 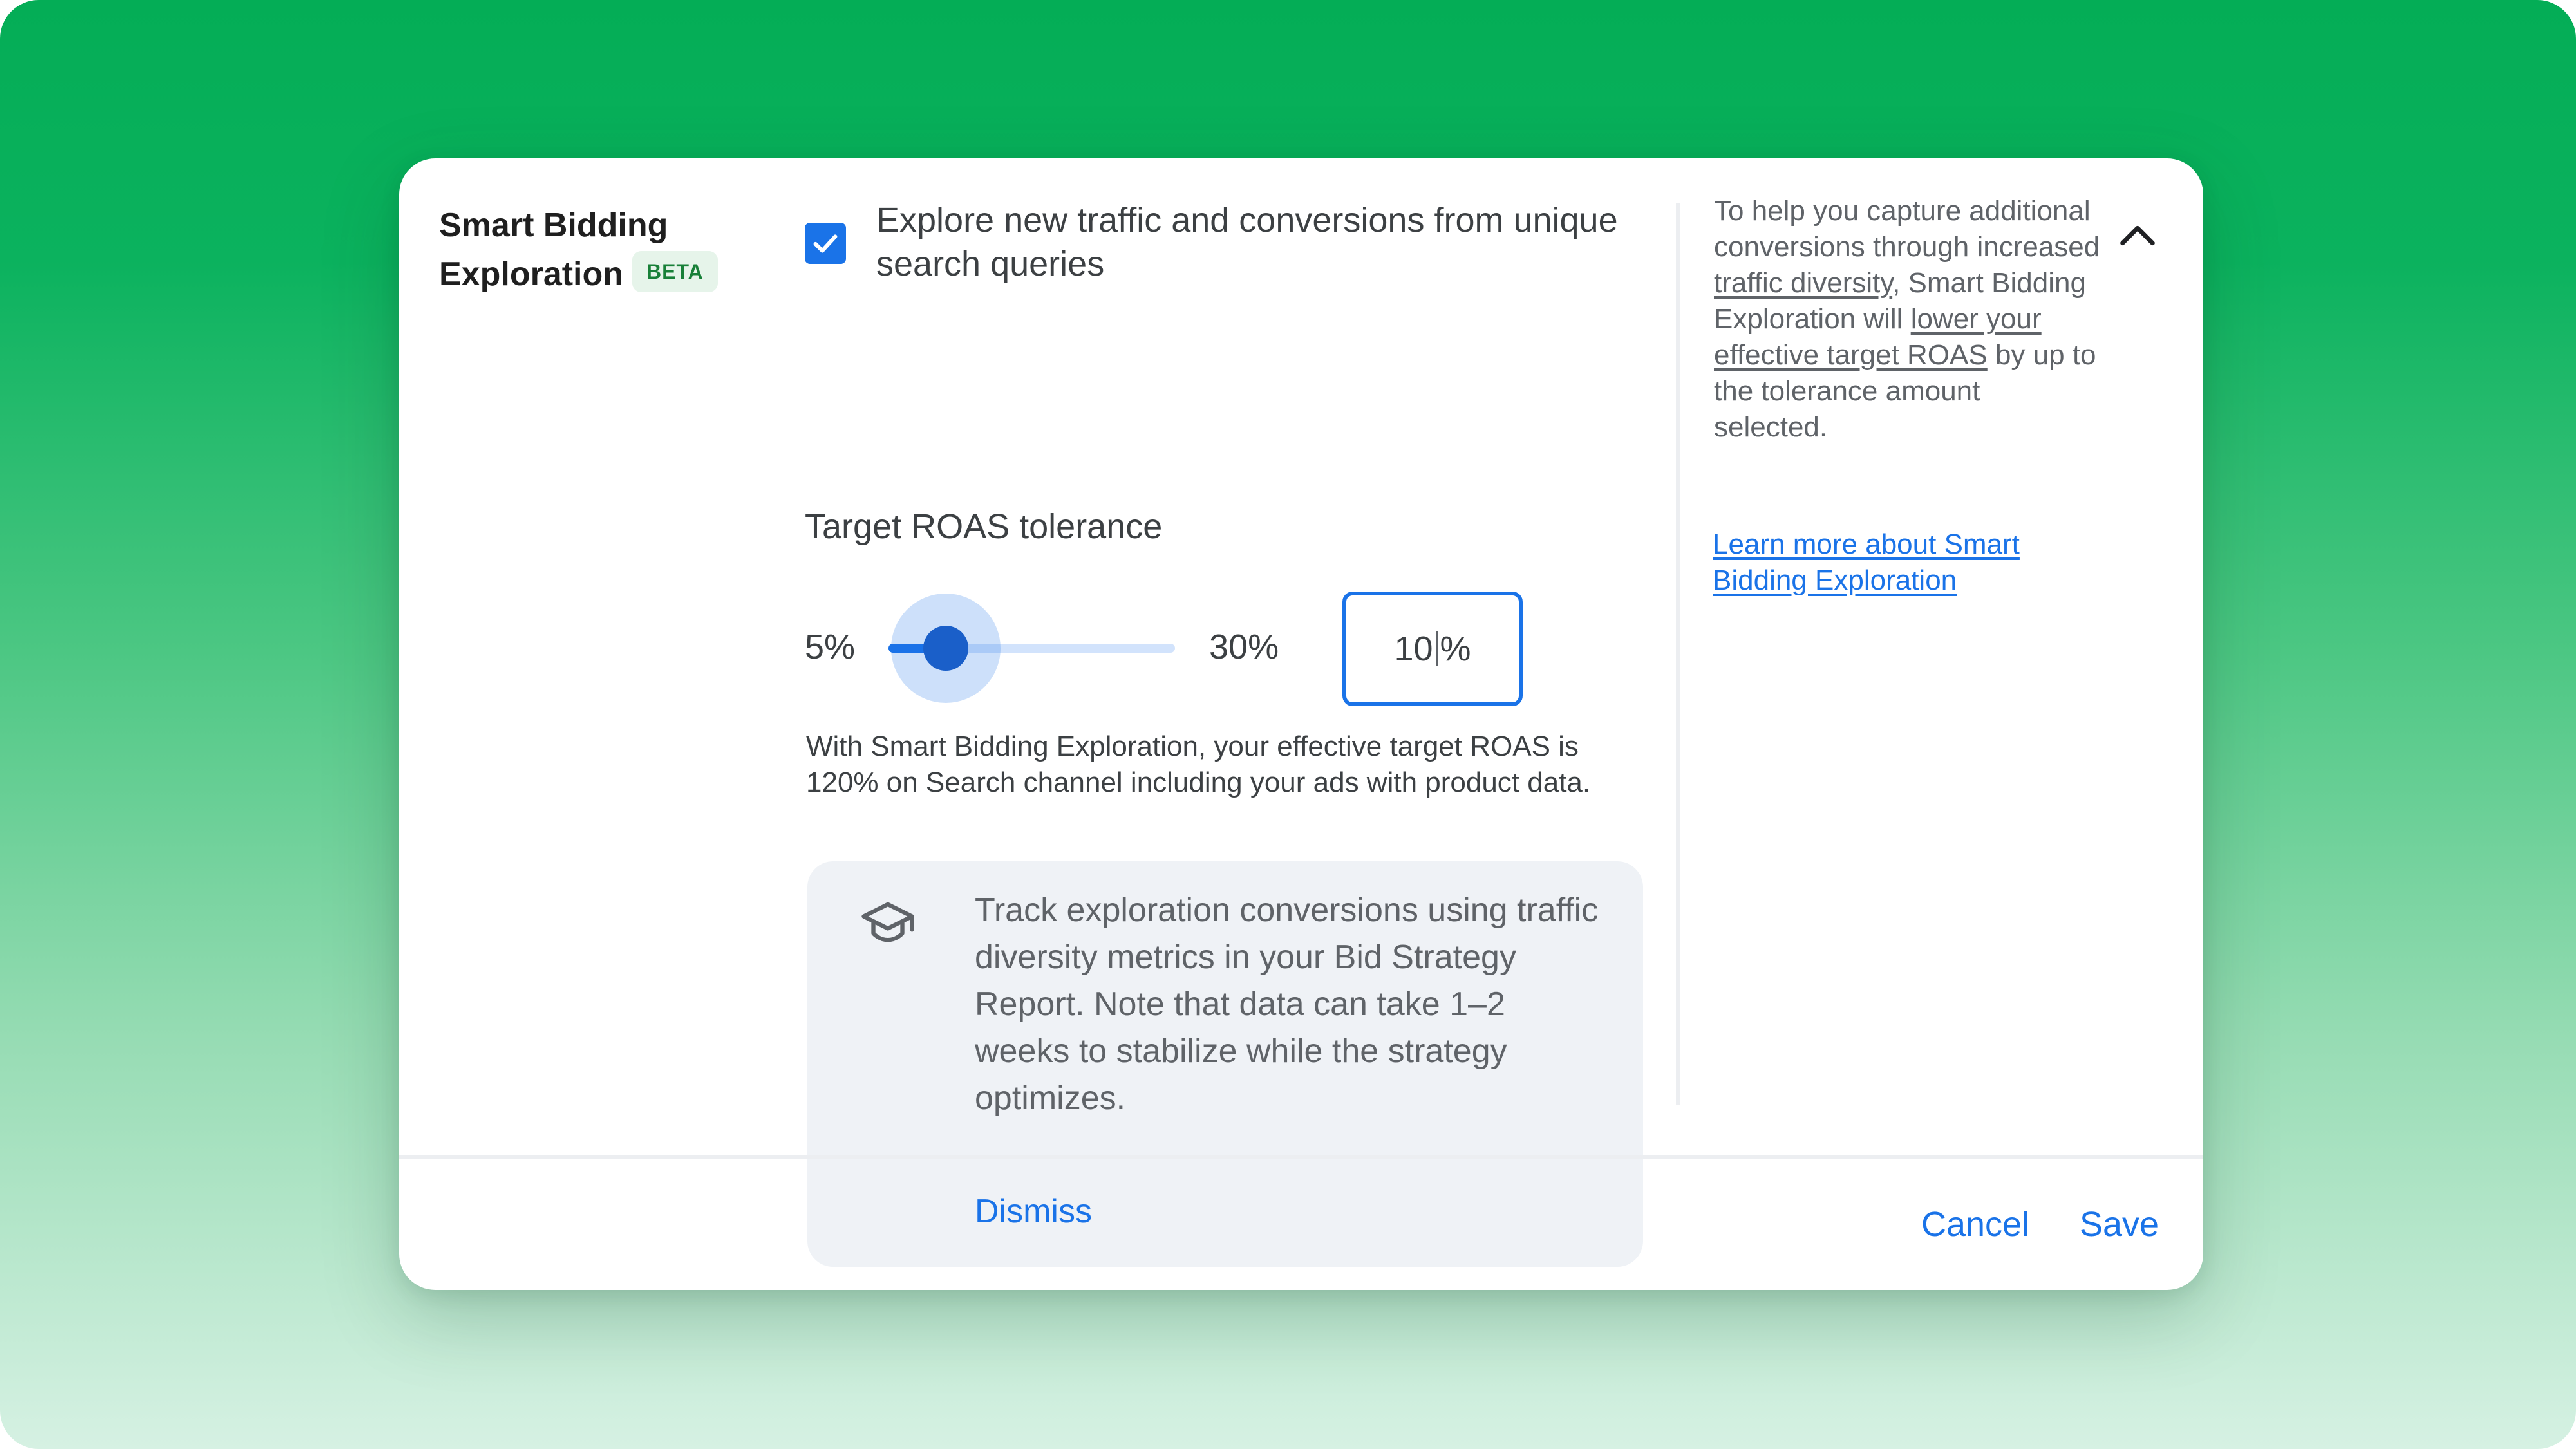 I want to click on traffic-diversity-term: traffic diversity, so click(x=1803, y=283).